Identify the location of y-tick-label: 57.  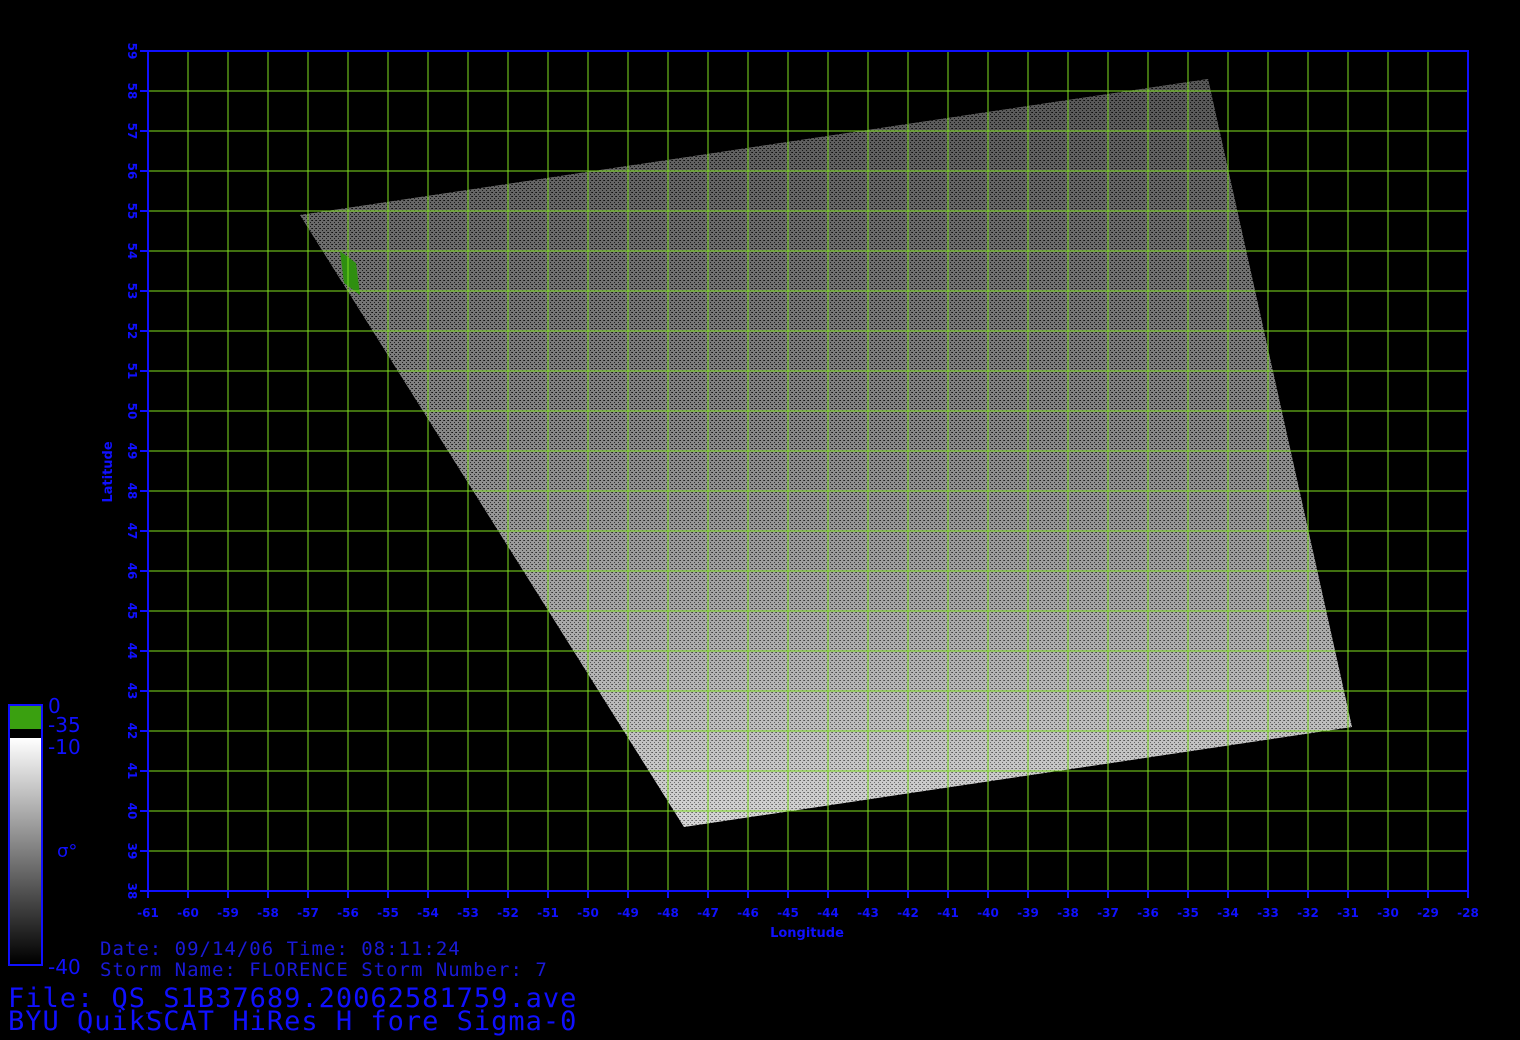
(132, 131).